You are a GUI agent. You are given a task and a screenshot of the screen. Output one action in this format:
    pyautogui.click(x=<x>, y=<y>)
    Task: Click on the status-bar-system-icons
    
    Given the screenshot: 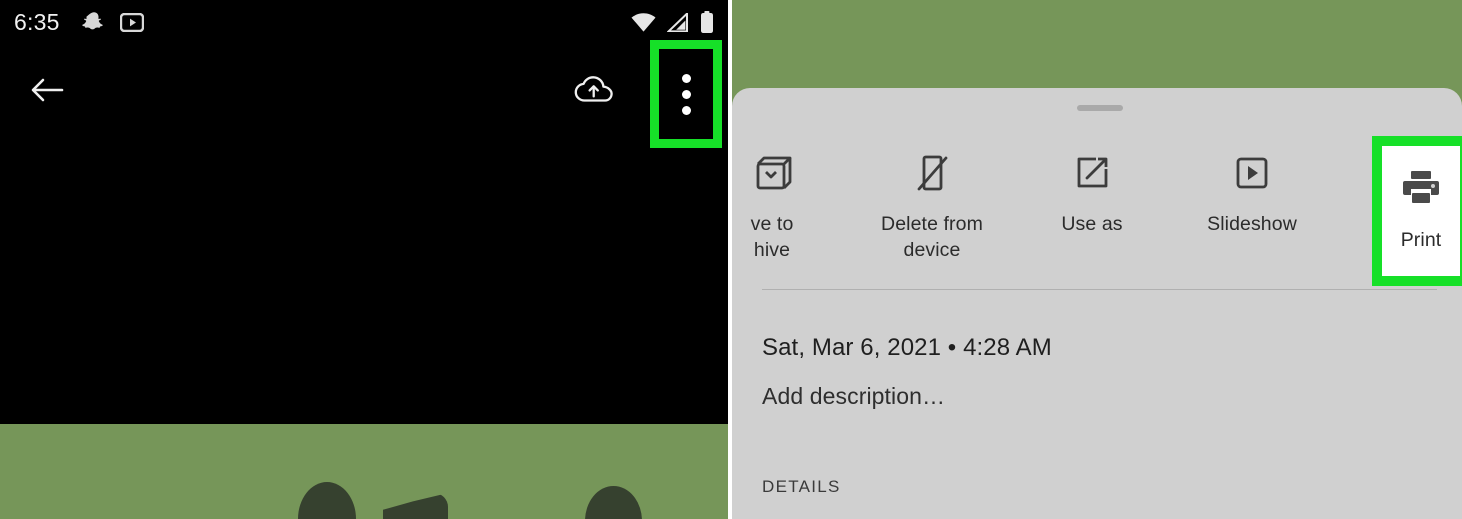 What is the action you would take?
    pyautogui.click(x=672, y=22)
    